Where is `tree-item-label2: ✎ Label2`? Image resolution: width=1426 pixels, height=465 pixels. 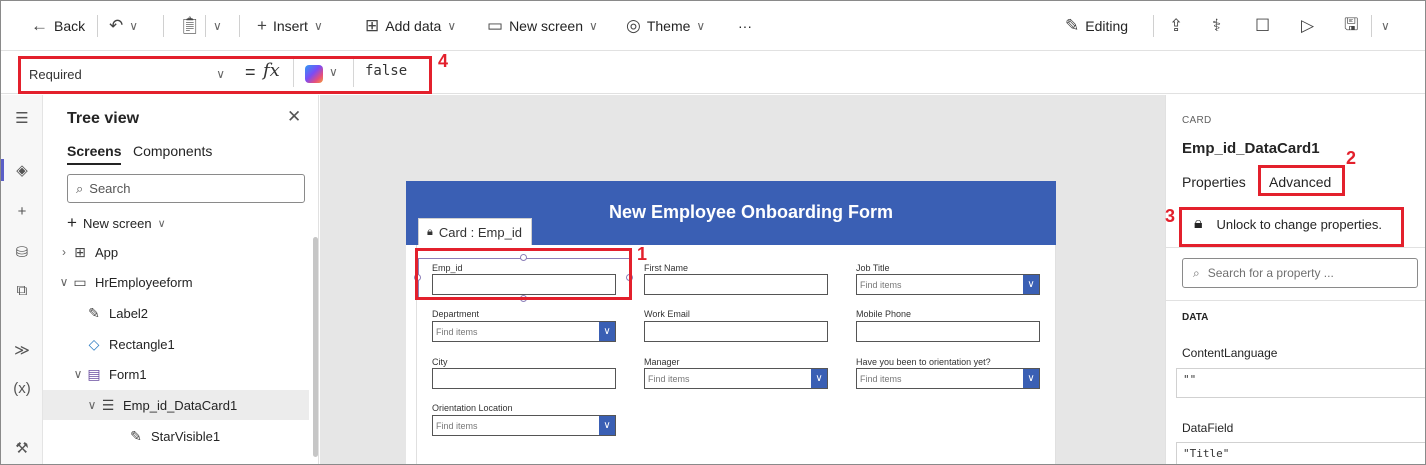 tree-item-label2: ✎ Label2 is located at coordinates (176, 313).